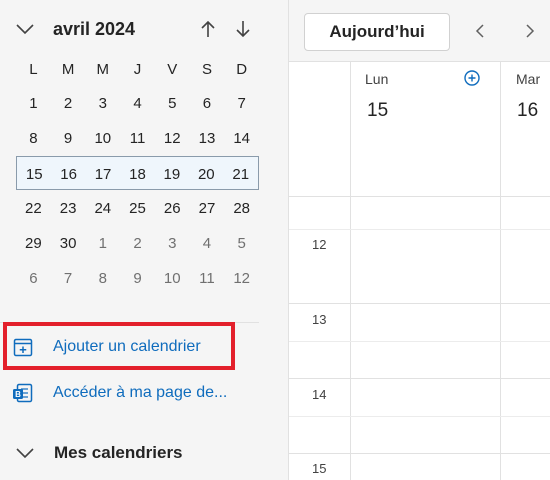 This screenshot has width=550, height=480. I want to click on my-calendars-group-toggle: Mes calendriers, so click(98, 453).